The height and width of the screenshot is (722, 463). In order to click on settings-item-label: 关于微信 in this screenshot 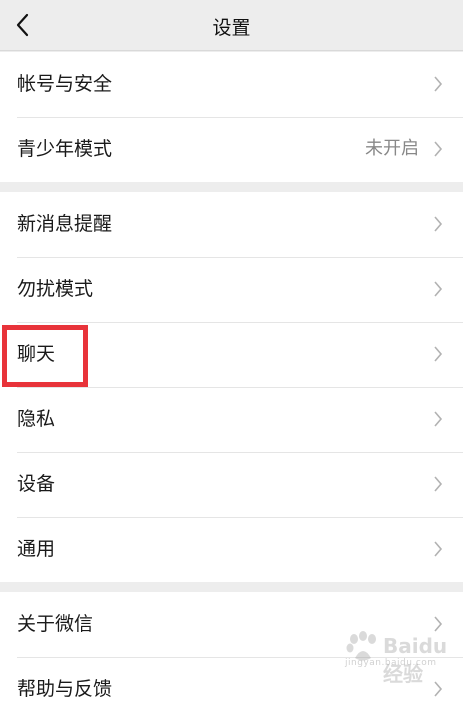, I will do `click(55, 624)`.